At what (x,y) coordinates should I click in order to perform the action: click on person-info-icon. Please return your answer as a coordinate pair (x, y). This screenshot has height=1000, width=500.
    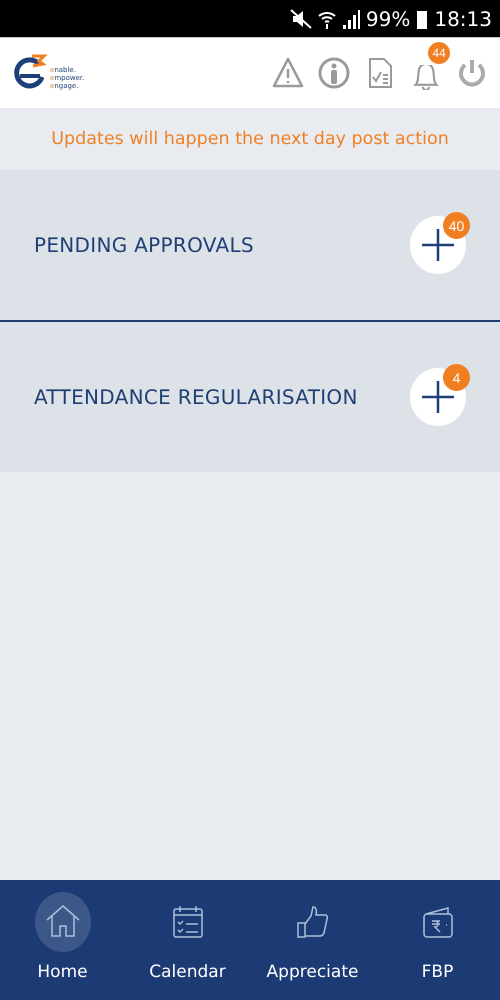
    Looking at the image, I should click on (334, 73).